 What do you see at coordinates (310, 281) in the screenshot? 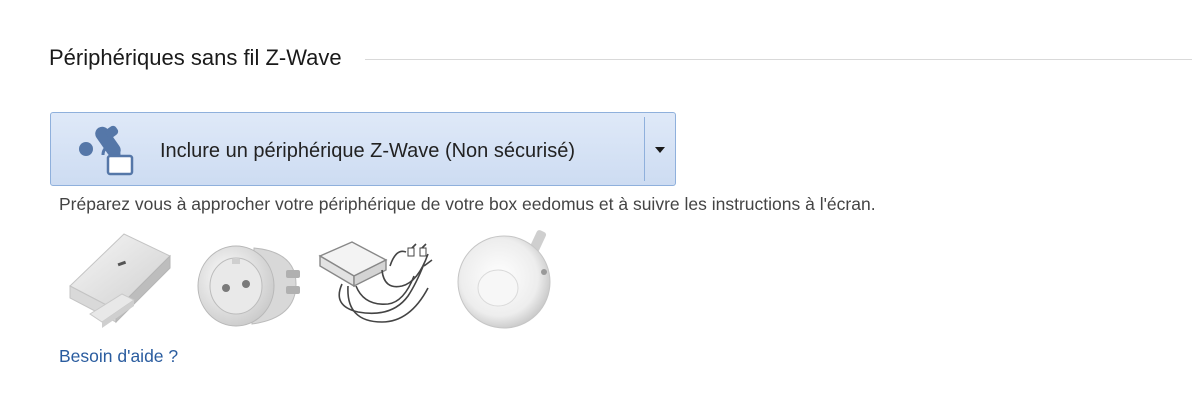
I see `device-images` at bounding box center [310, 281].